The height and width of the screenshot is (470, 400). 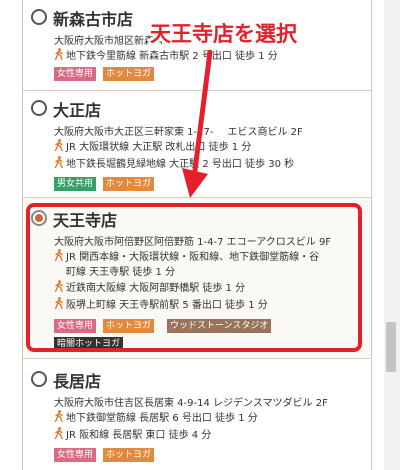 I want to click on store-name: 新森古市店, so click(x=93, y=19).